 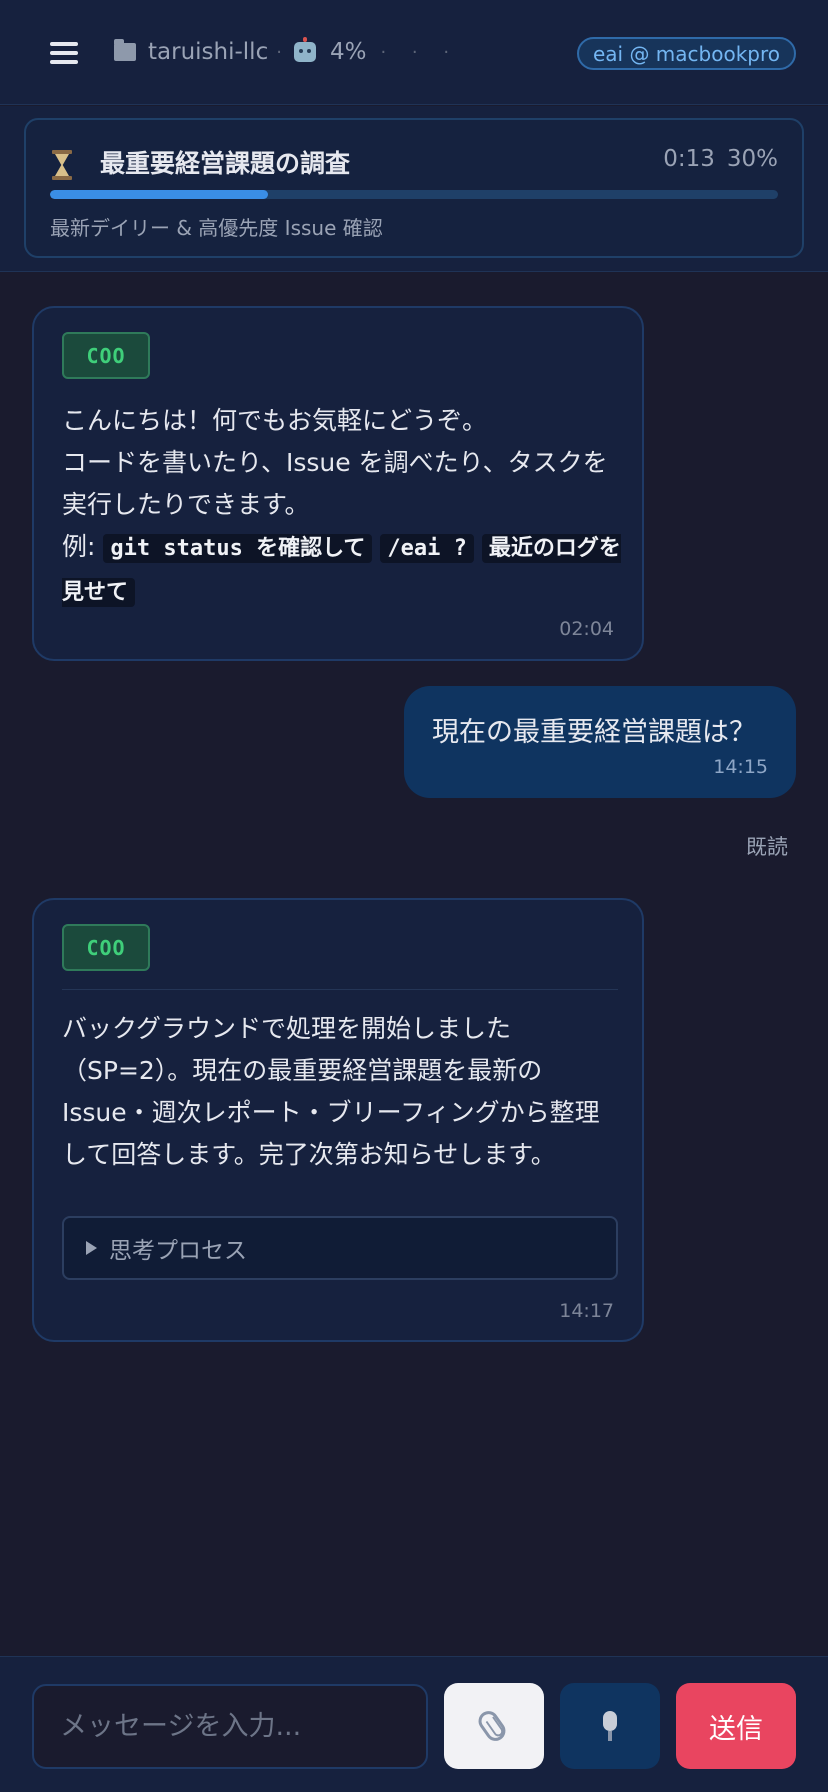 I want to click on divider, so click(x=340, y=989).